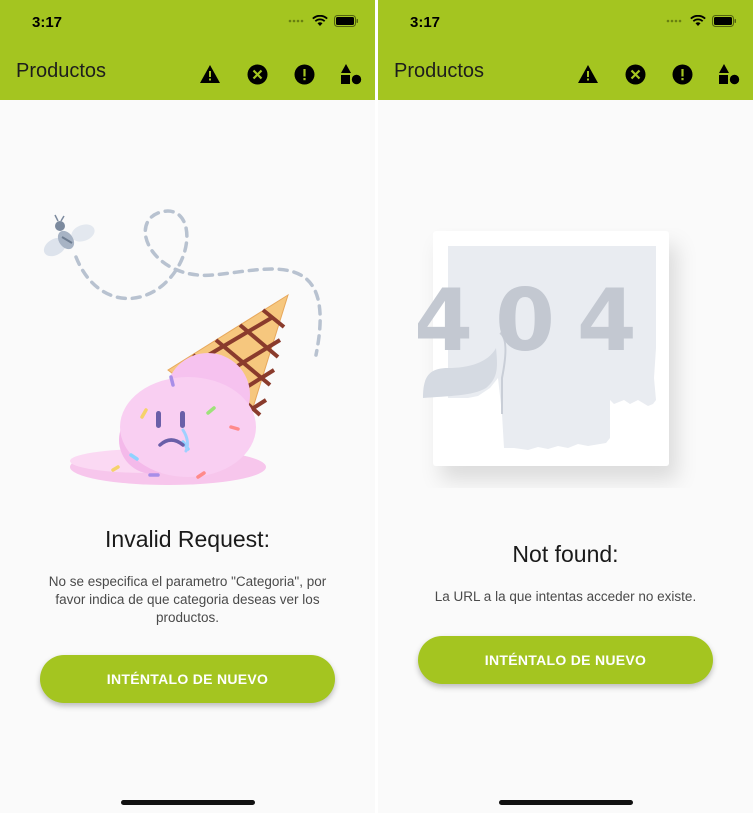  What do you see at coordinates (565, 554) in the screenshot?
I see `error-heading: Not found:` at bounding box center [565, 554].